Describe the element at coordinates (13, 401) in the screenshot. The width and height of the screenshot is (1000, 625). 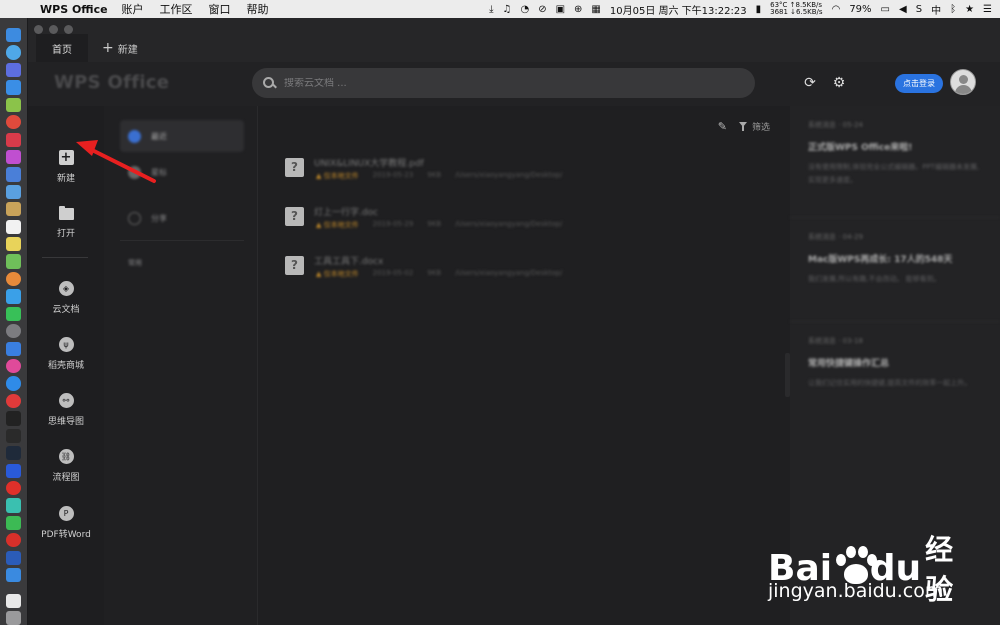
I see `vivaldi-icon` at that location.